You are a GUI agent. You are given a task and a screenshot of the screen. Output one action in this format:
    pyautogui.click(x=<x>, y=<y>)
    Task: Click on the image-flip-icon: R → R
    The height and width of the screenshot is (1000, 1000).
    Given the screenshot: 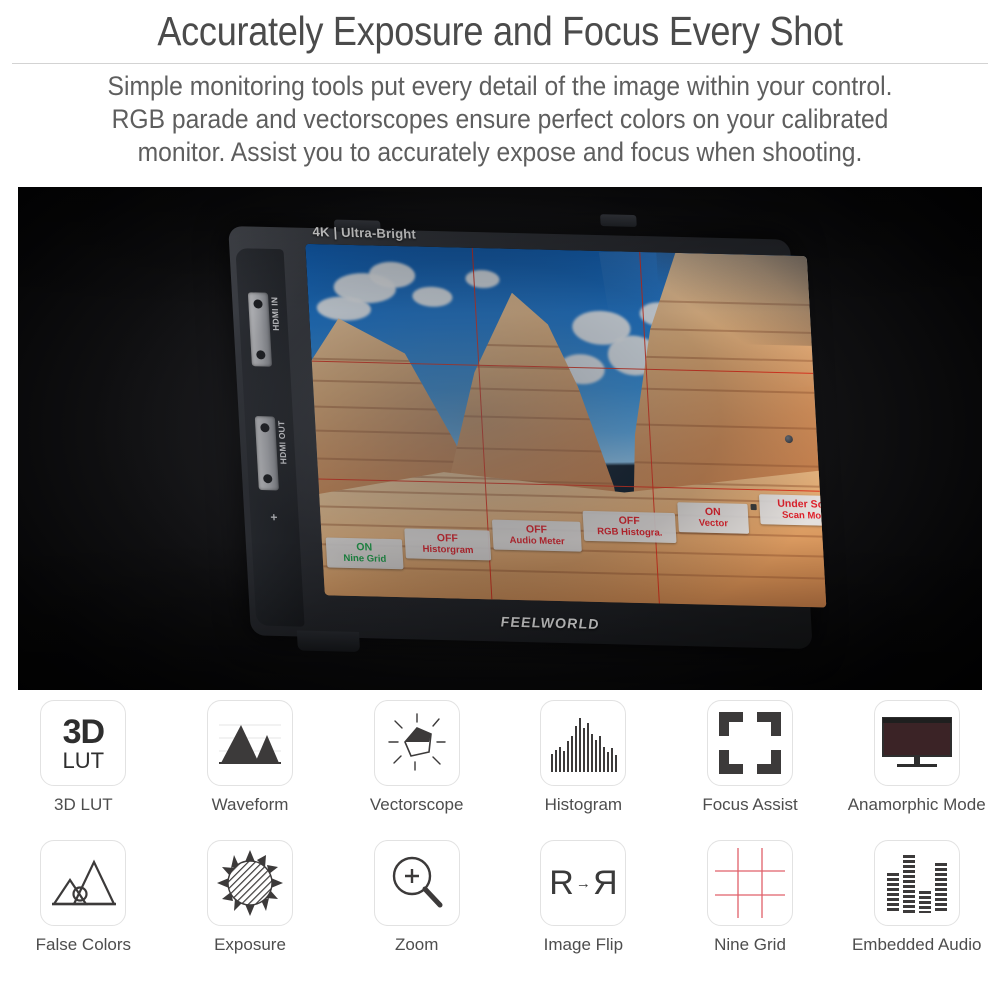 What is the action you would take?
    pyautogui.click(x=583, y=883)
    